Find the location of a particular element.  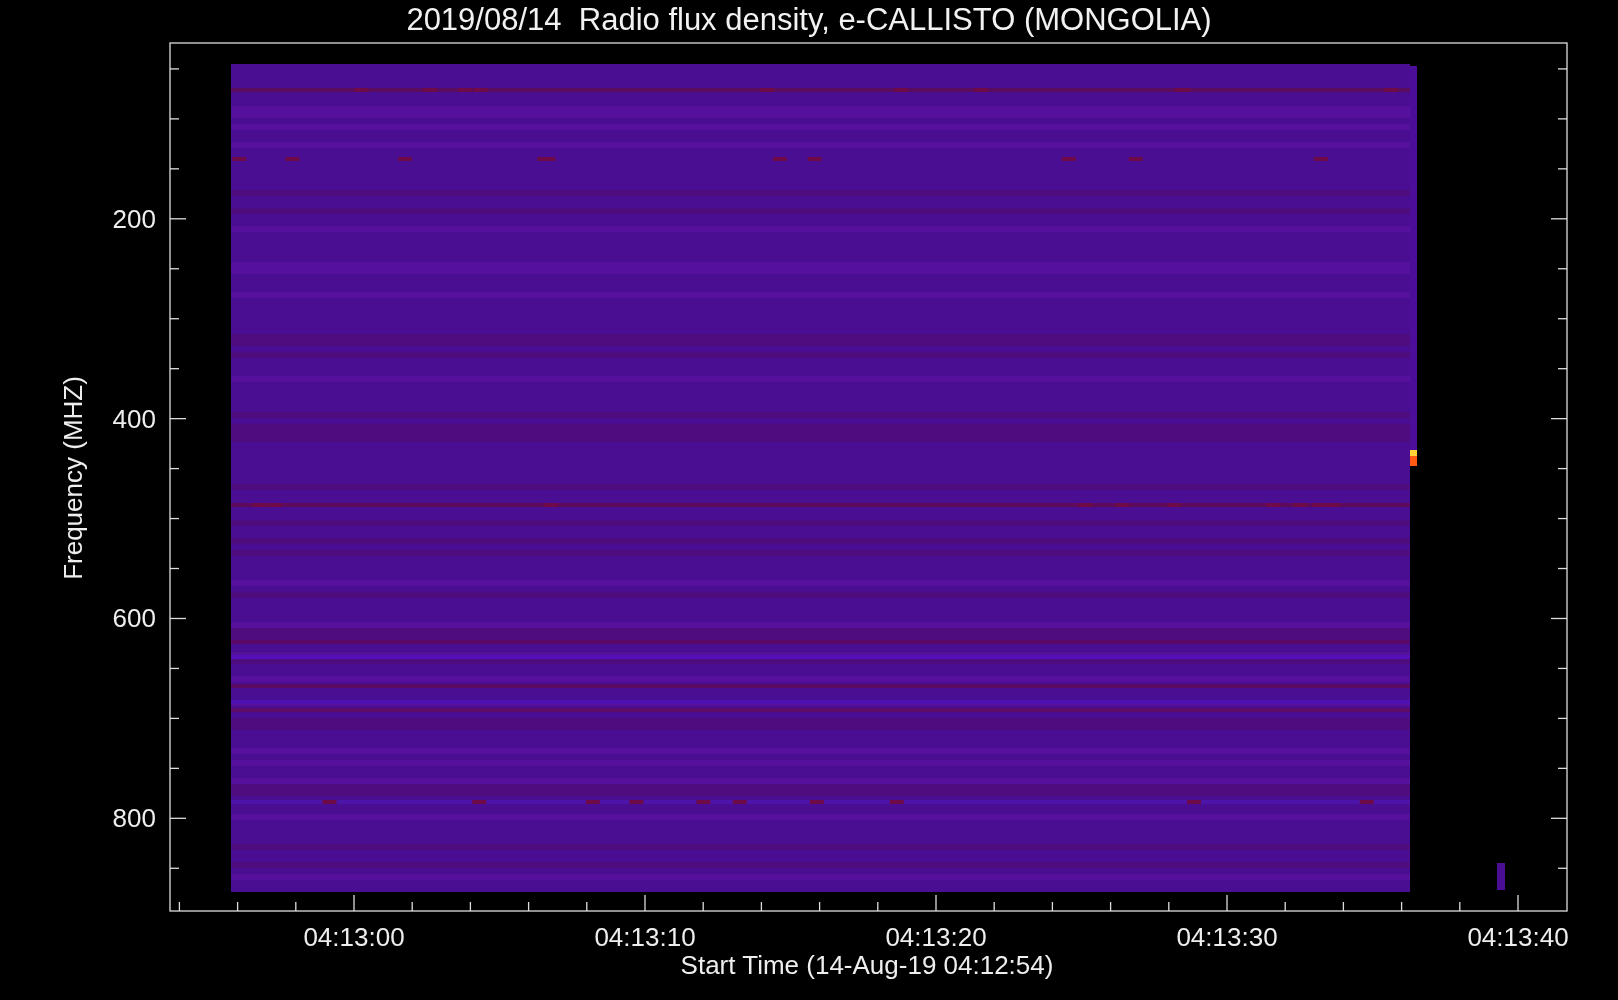

y-tick-label: 200 is located at coordinates (134, 218).